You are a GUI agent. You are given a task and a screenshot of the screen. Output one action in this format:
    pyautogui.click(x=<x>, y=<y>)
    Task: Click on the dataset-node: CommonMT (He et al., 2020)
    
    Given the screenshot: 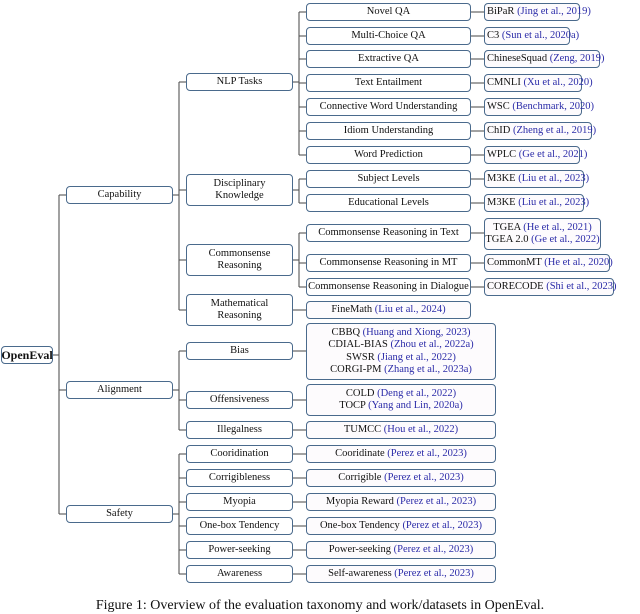 What is the action you would take?
    pyautogui.click(x=548, y=263)
    